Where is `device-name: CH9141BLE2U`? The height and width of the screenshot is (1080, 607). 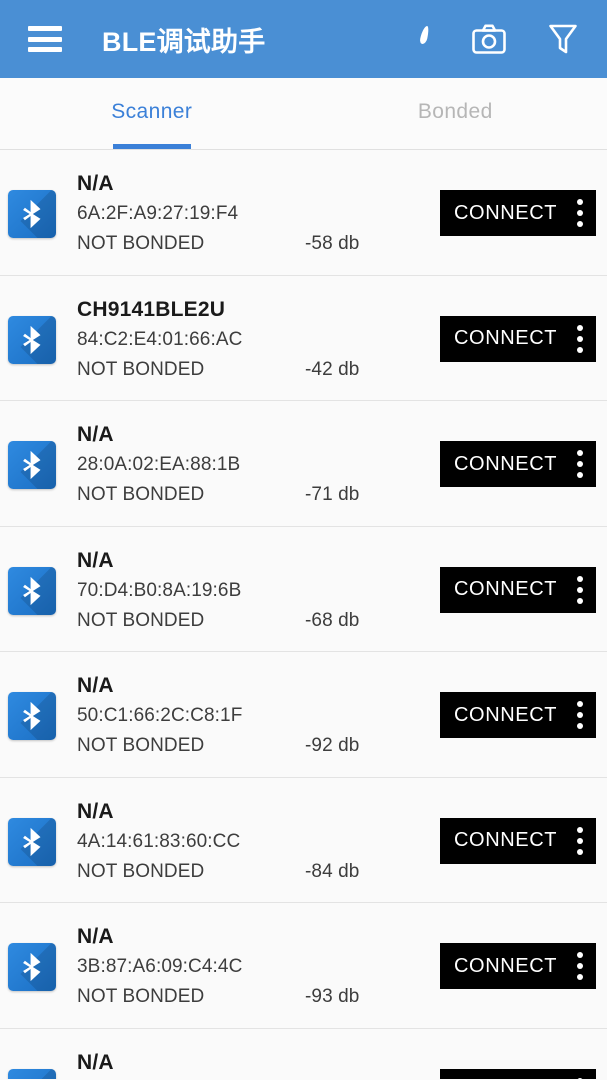
device-name: CH9141BLE2U is located at coordinates (151, 309).